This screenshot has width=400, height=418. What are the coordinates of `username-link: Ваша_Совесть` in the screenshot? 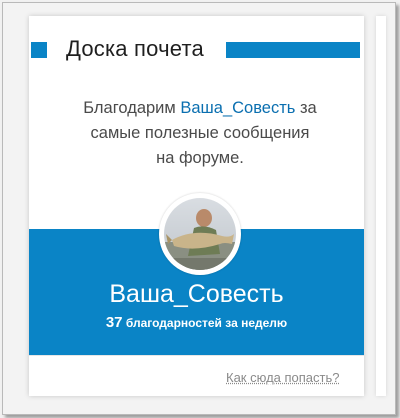 It's located at (237, 108).